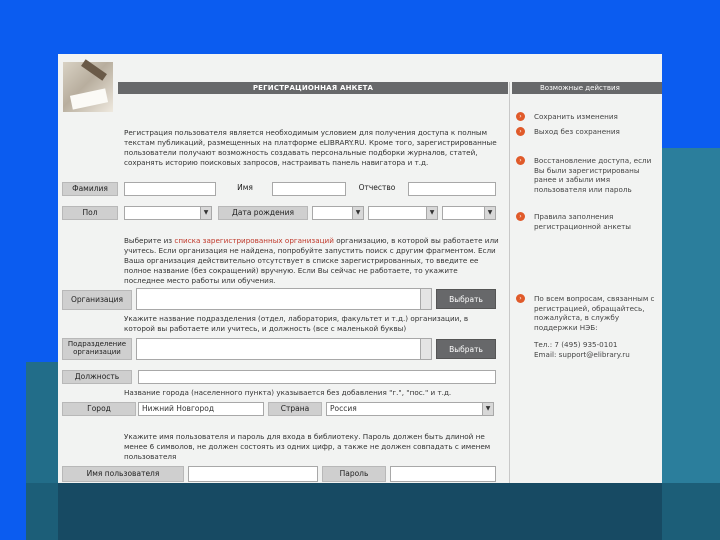 Image resolution: width=720 pixels, height=540 pixels. What do you see at coordinates (354, 474) in the screenshot?
I see `password-label: Пароль` at bounding box center [354, 474].